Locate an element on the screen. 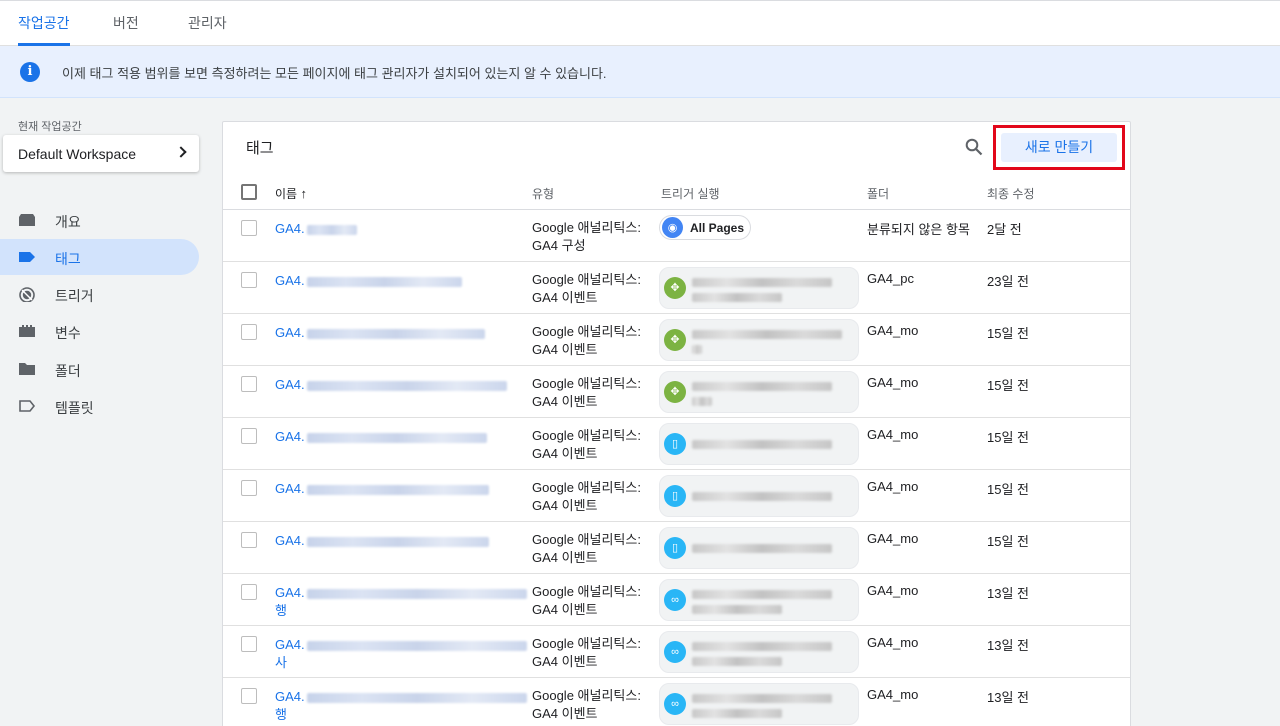 The image size is (1280, 726). sidebar-item-label: 태그 is located at coordinates (68, 259).